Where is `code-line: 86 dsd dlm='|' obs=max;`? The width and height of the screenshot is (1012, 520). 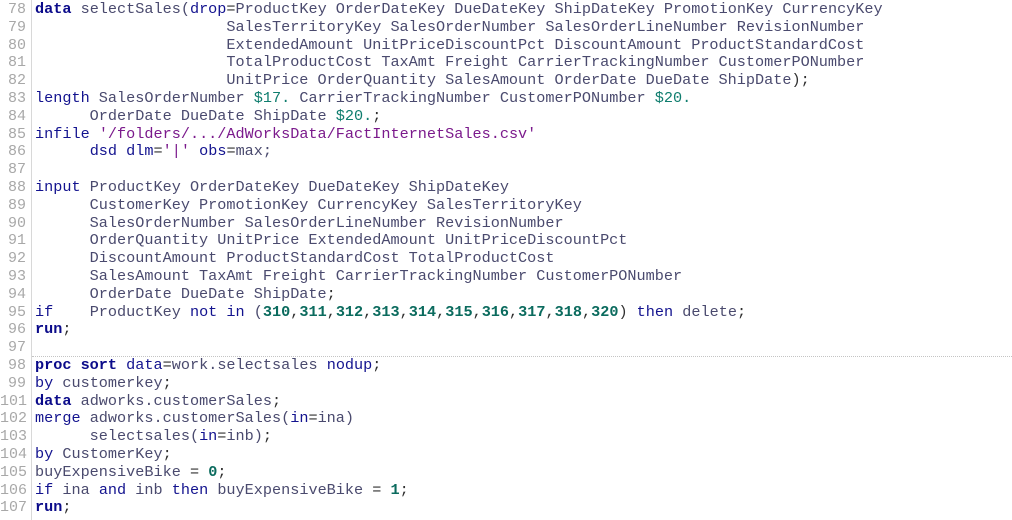 code-line: 86 dsd dlm='|' obs=max; is located at coordinates (506, 151).